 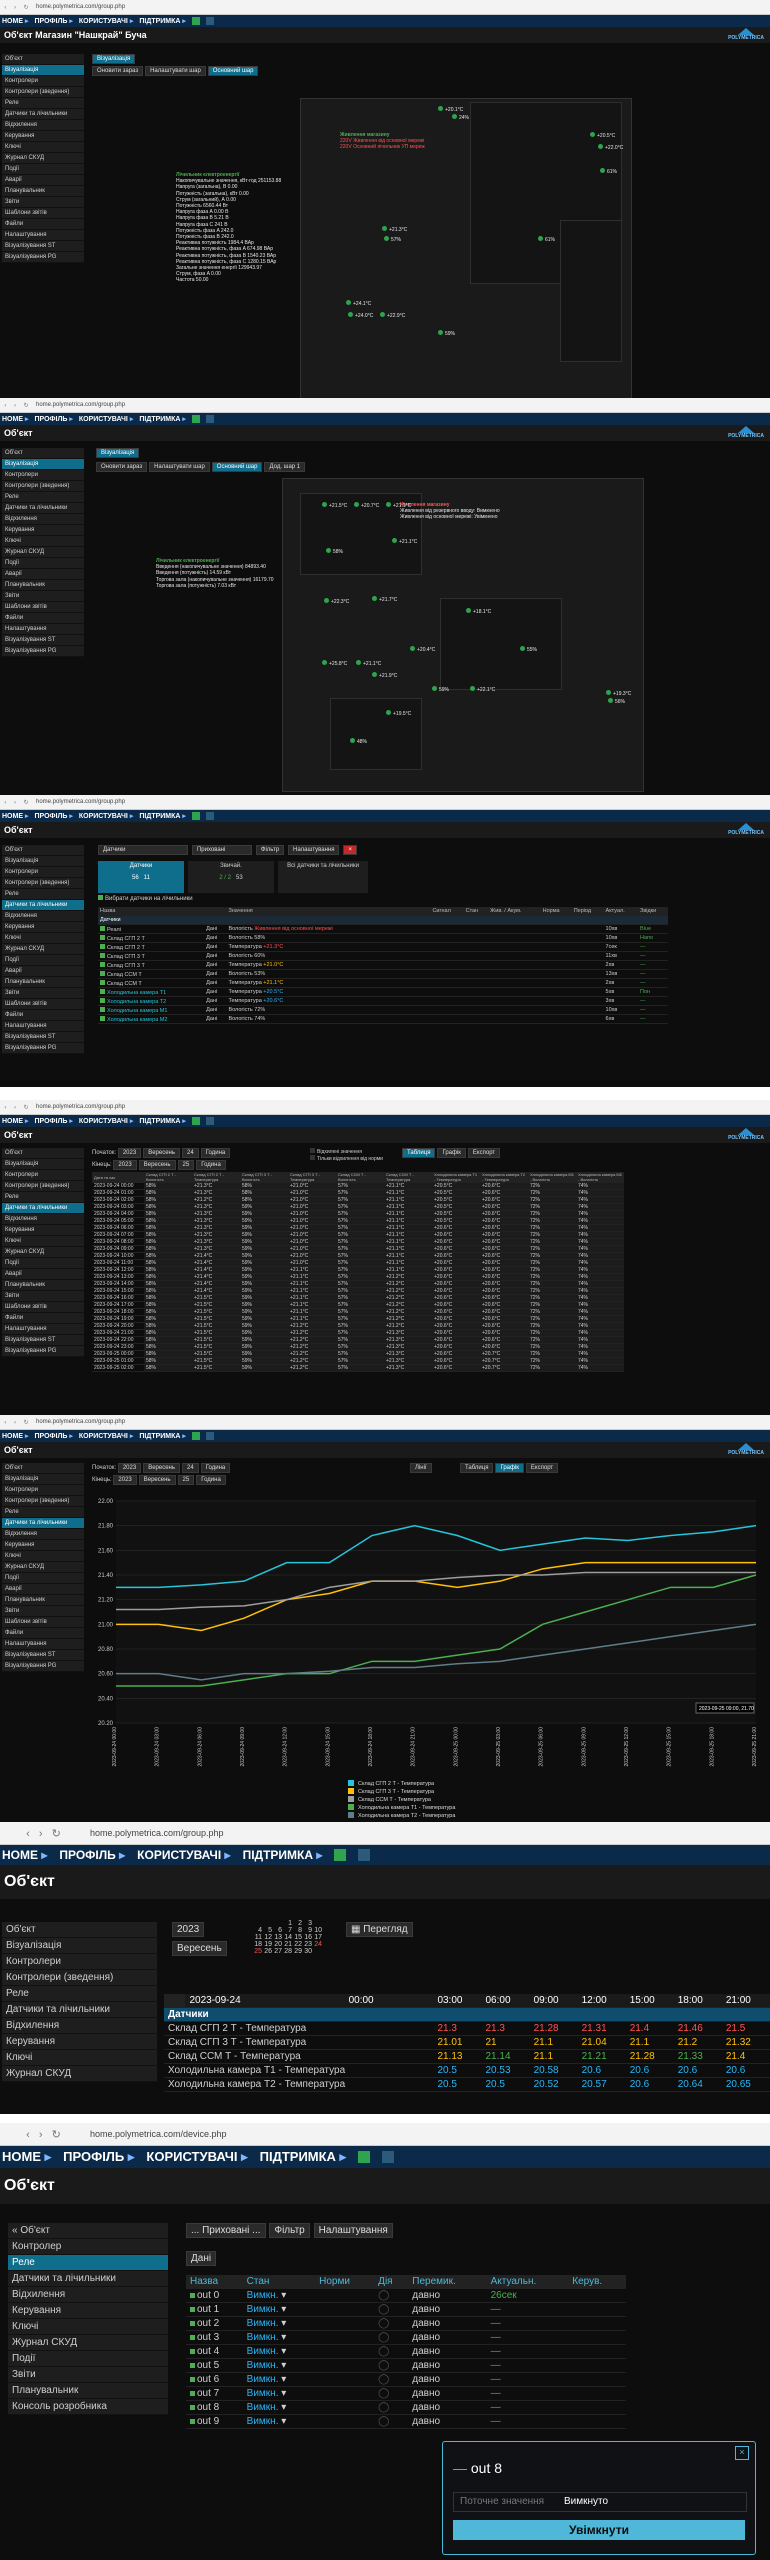 I want to click on to-month: Вересень, so click(x=157, y=1165).